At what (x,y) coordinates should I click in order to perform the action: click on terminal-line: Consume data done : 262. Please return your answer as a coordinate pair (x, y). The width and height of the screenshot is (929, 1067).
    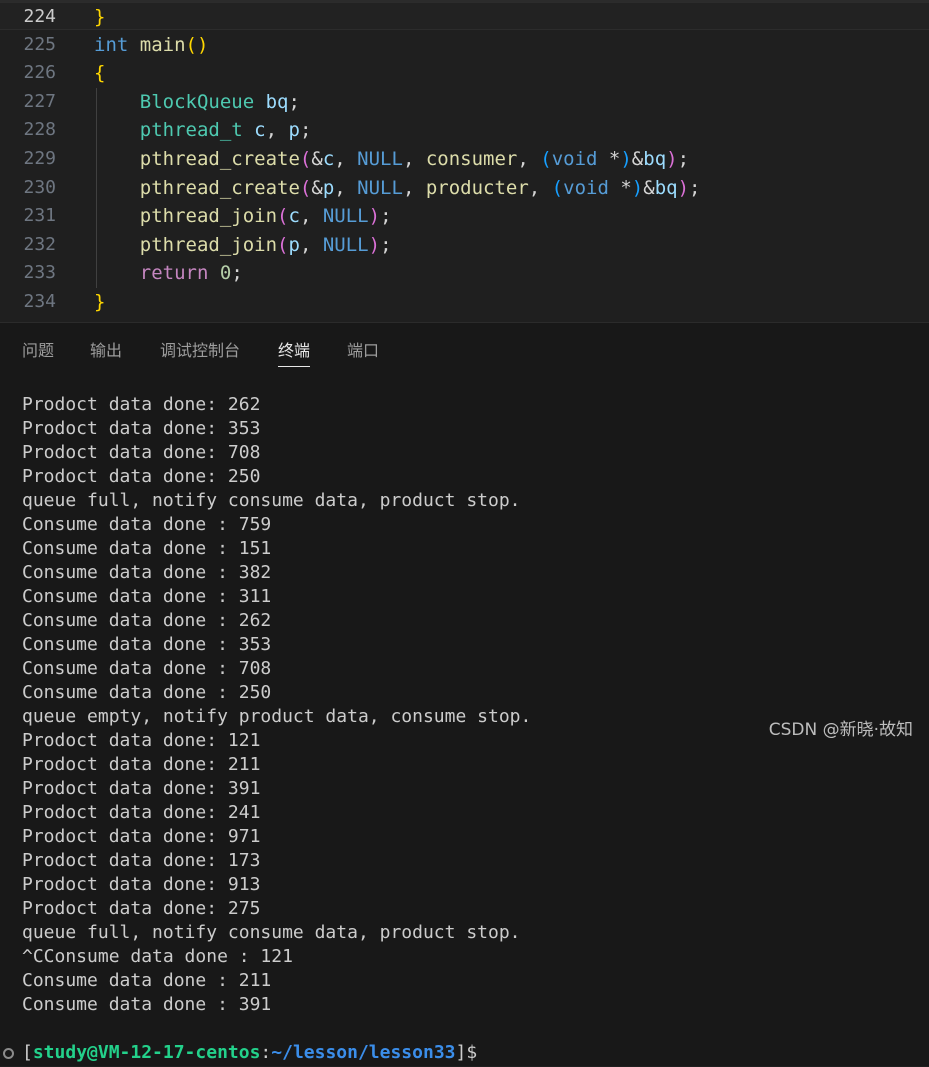
    Looking at the image, I should click on (147, 620).